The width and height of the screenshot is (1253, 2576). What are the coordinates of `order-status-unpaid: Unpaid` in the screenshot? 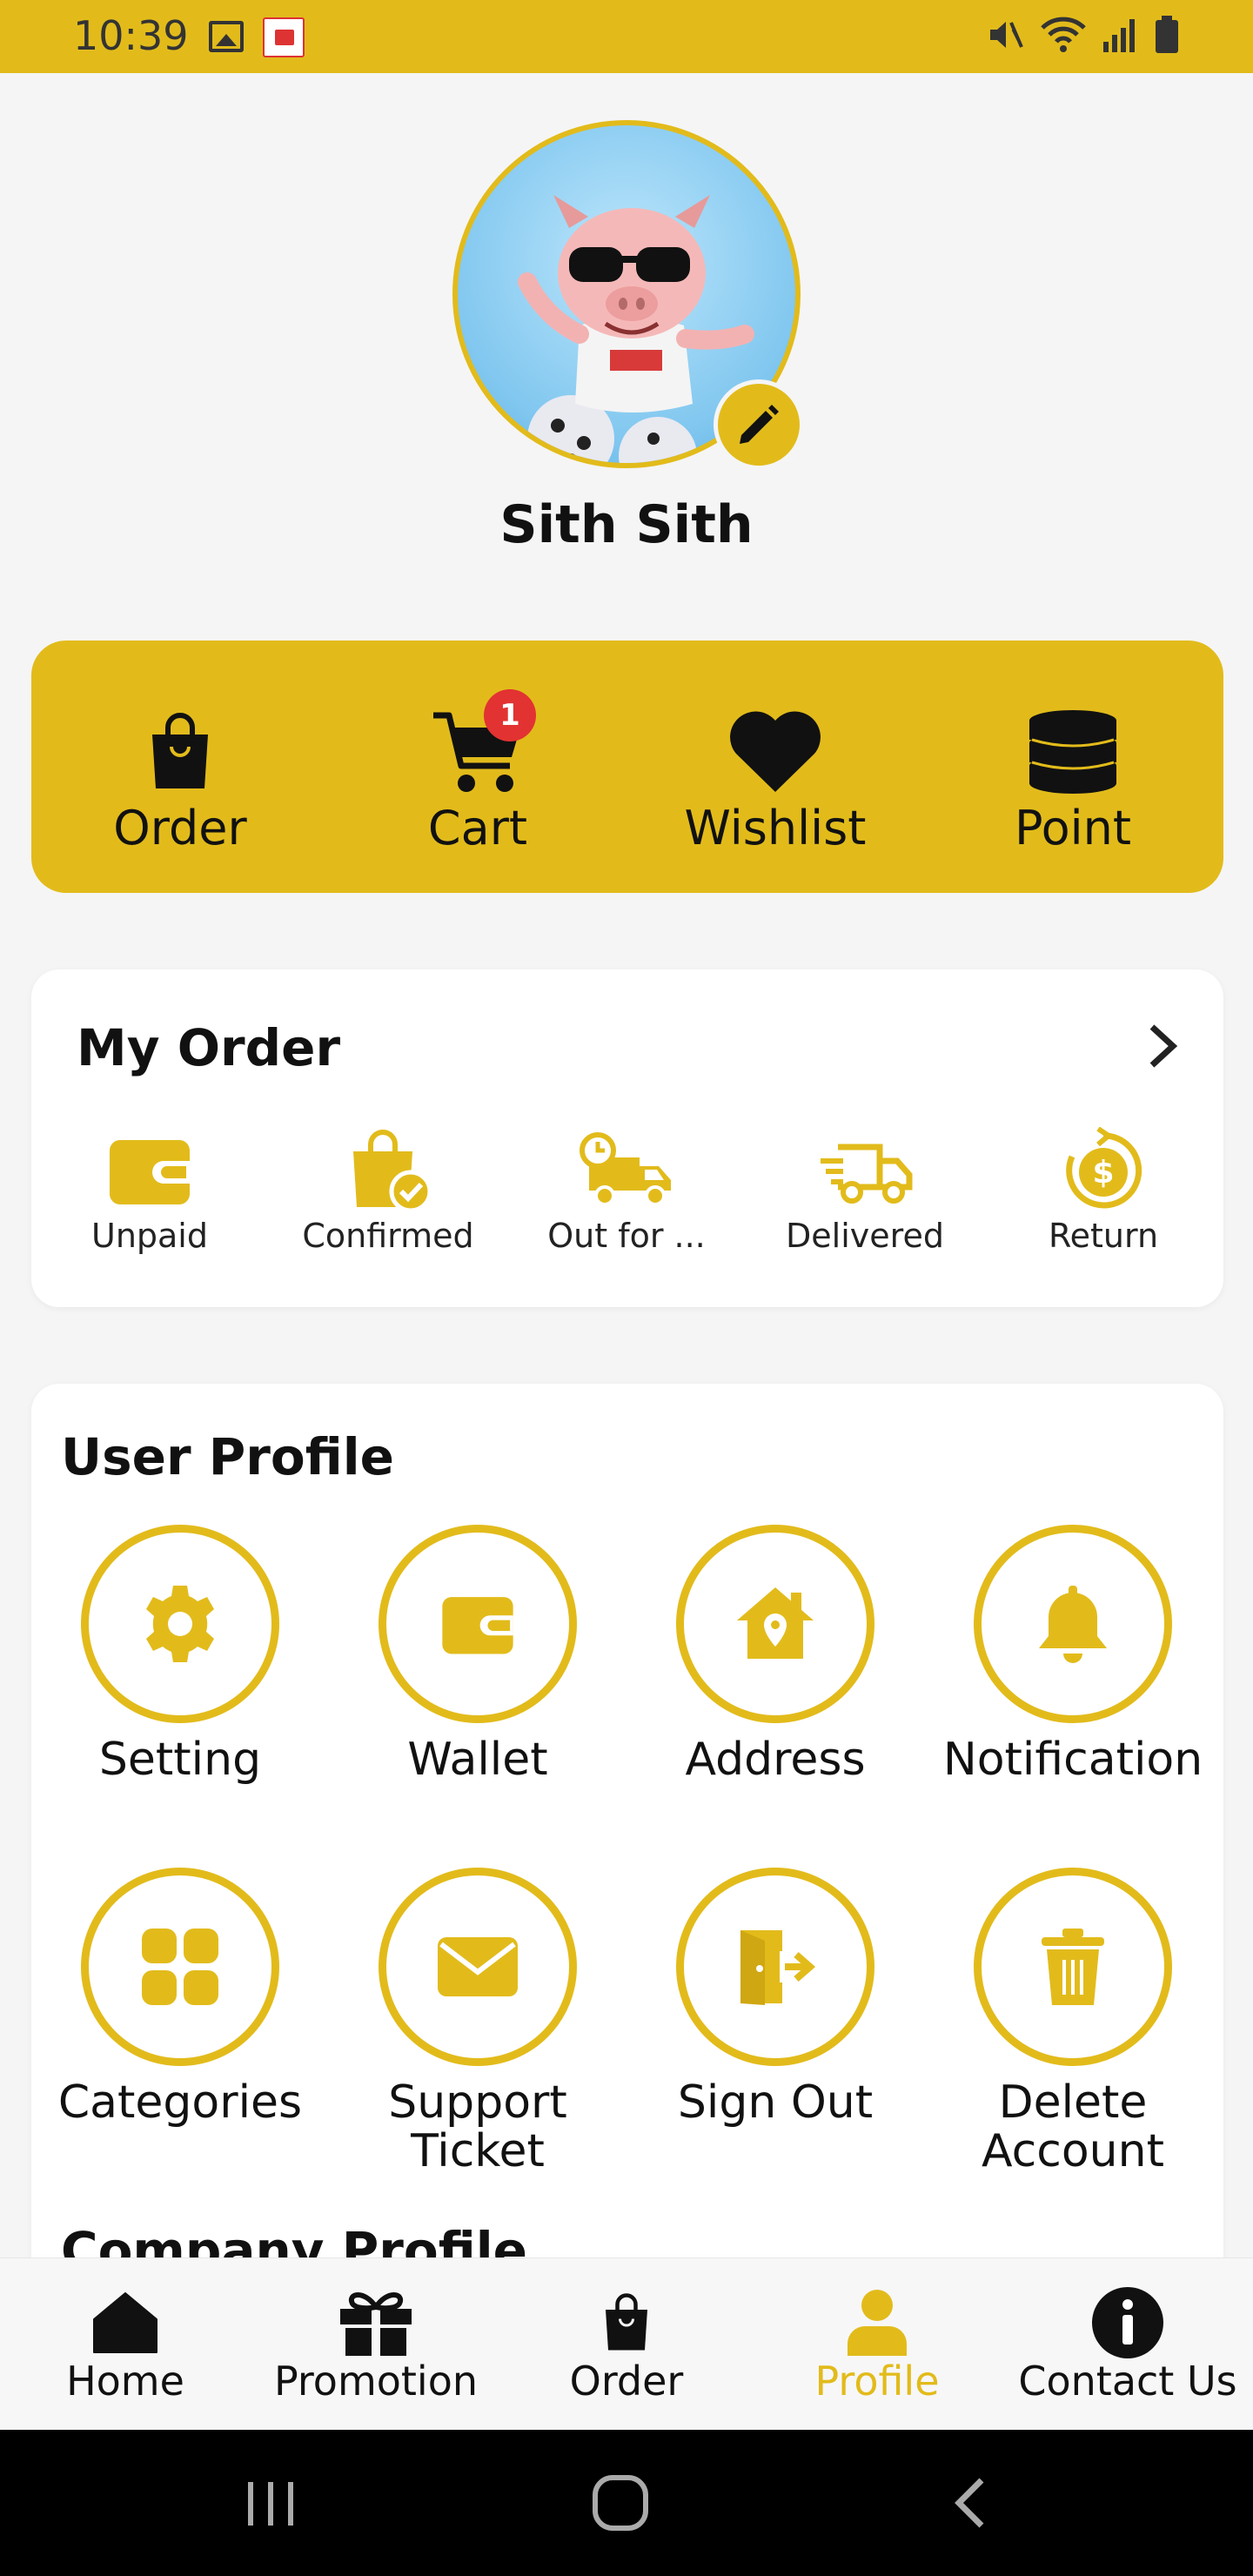 It's located at (150, 1192).